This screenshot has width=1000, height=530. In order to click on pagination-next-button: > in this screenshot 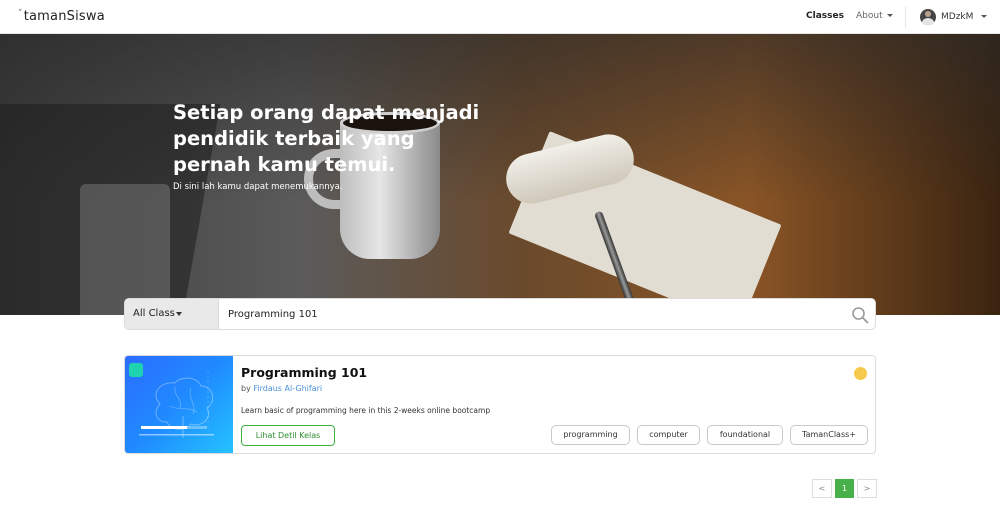, I will do `click(867, 488)`.